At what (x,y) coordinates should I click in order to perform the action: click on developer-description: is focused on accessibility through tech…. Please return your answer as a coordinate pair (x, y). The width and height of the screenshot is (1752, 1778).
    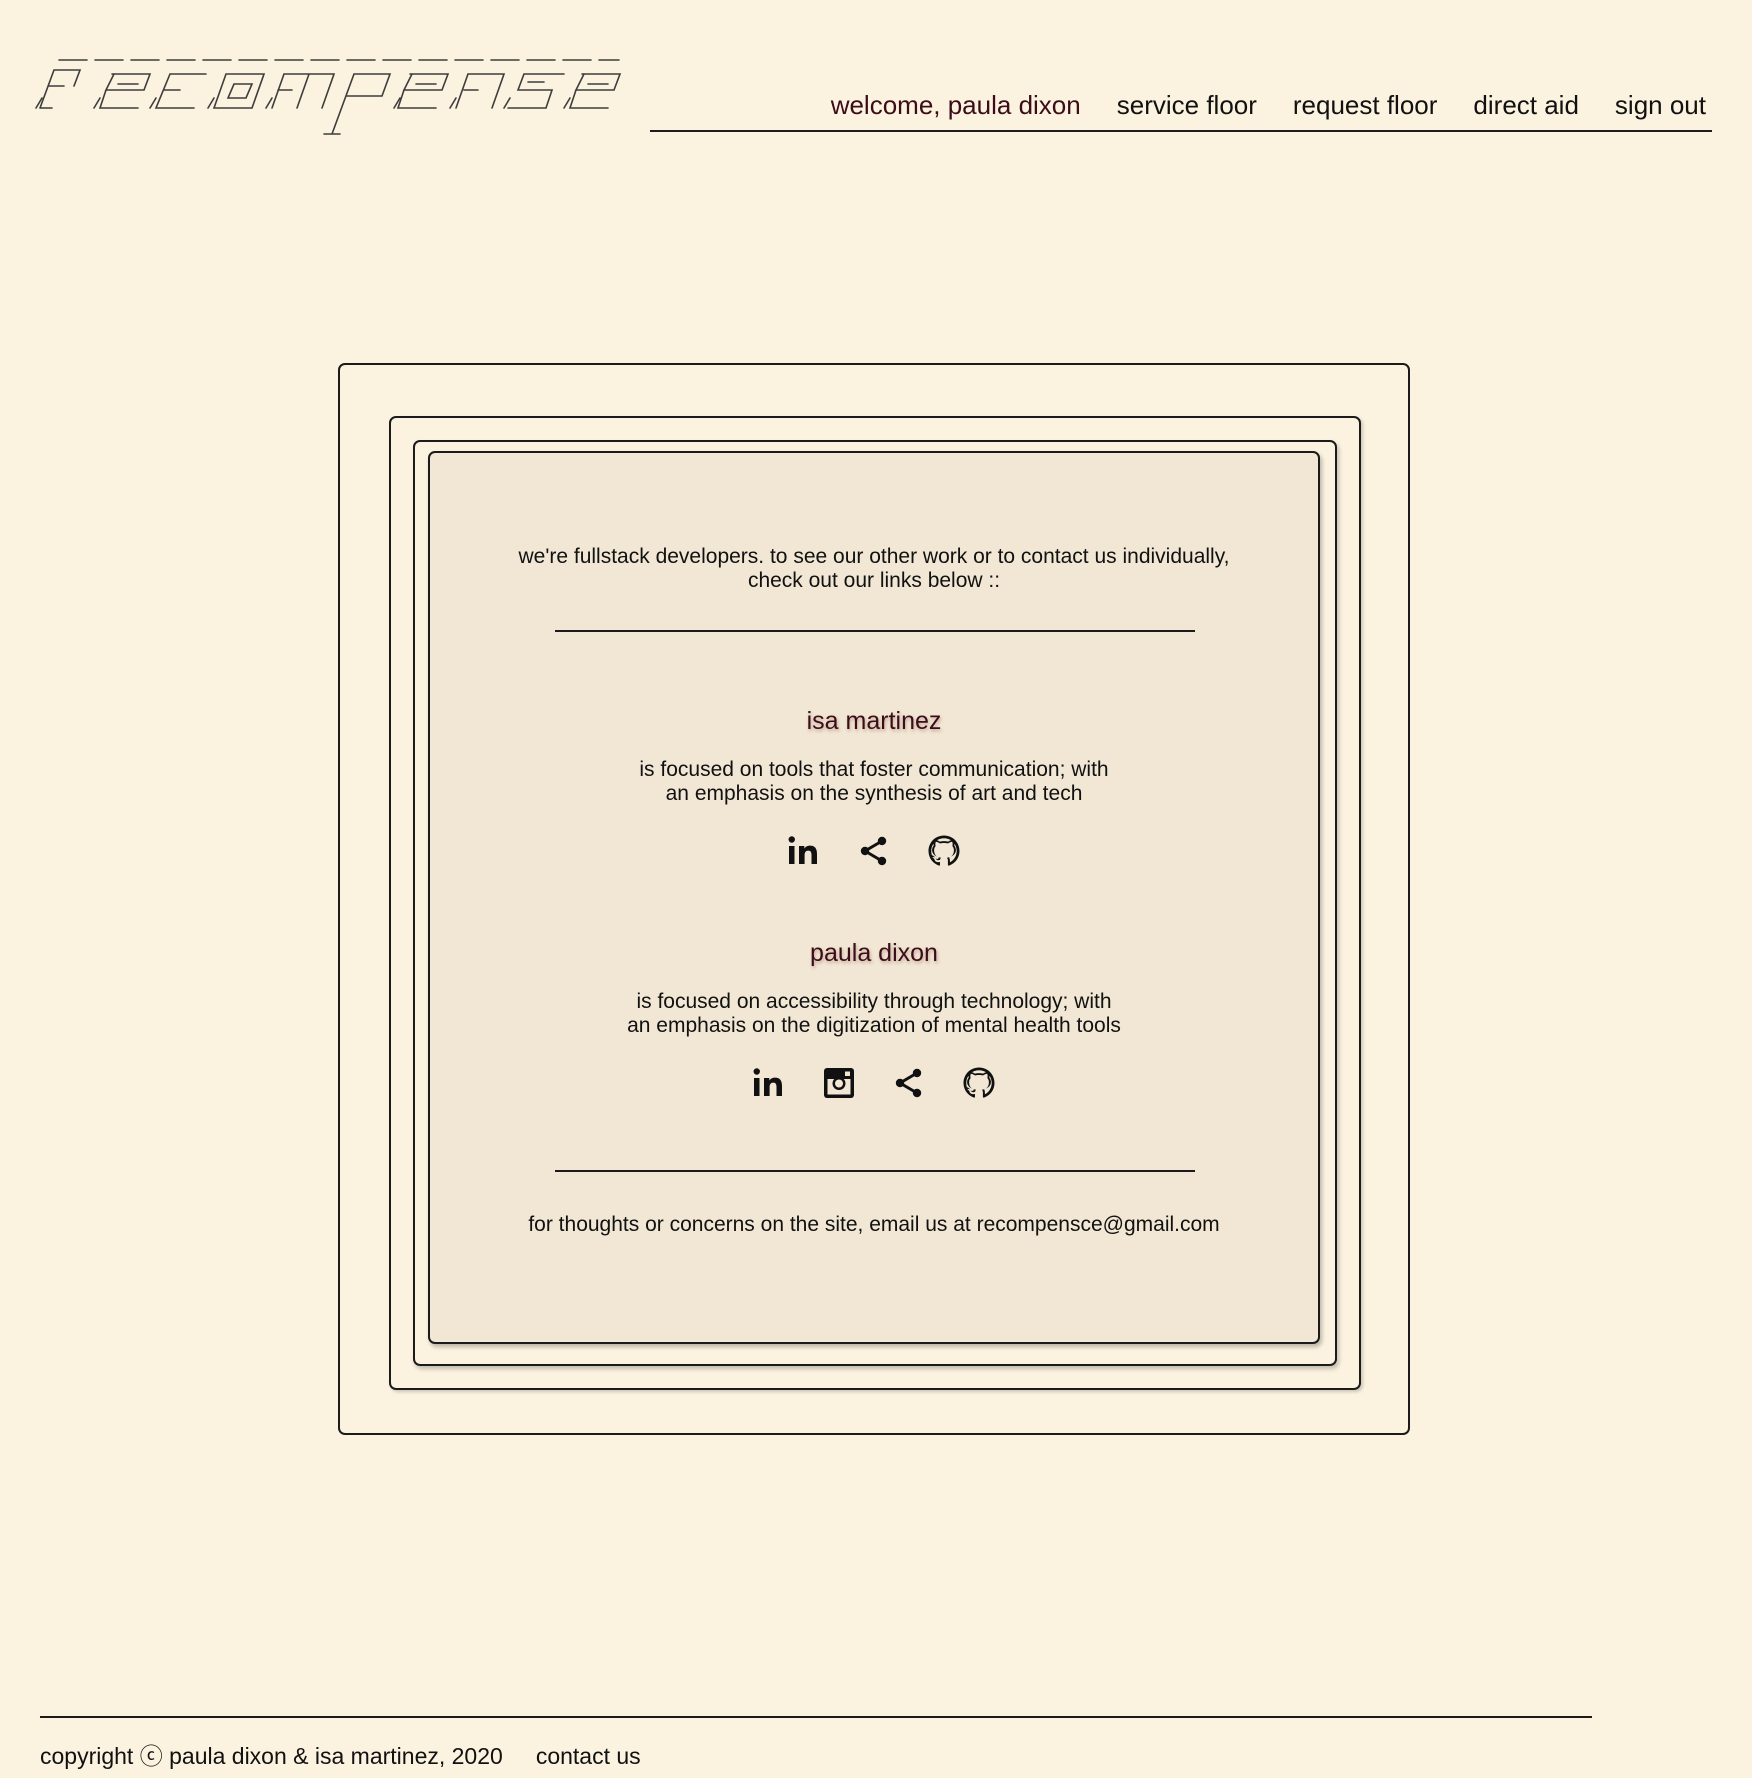
    Looking at the image, I should click on (874, 1013).